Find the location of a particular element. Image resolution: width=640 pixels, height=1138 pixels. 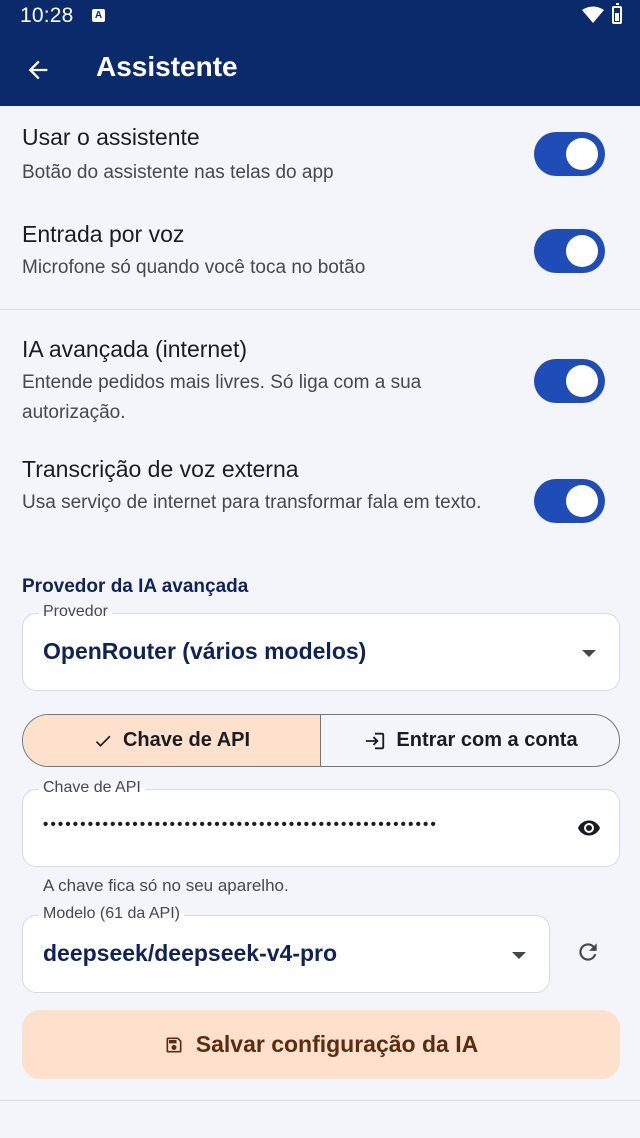

login-account-segment-label: Entrar com a conta is located at coordinates (487, 740).